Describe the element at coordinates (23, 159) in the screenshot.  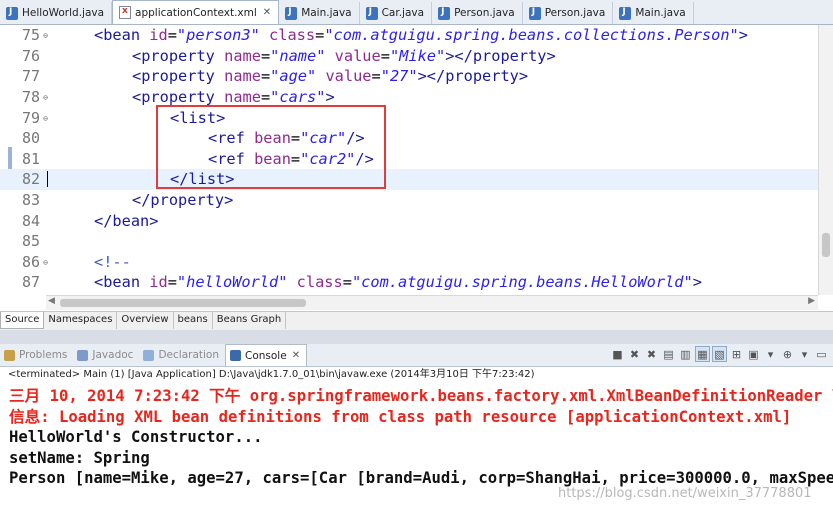
I see `line-number: 81` at that location.